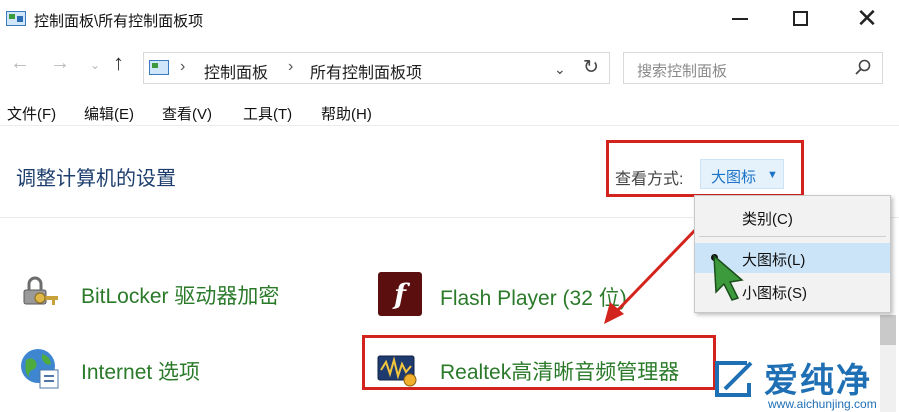 This screenshot has height=412, width=899. Describe the element at coordinates (682, 71) in the screenshot. I see `search-placeholder: 搜索控制面板` at that location.